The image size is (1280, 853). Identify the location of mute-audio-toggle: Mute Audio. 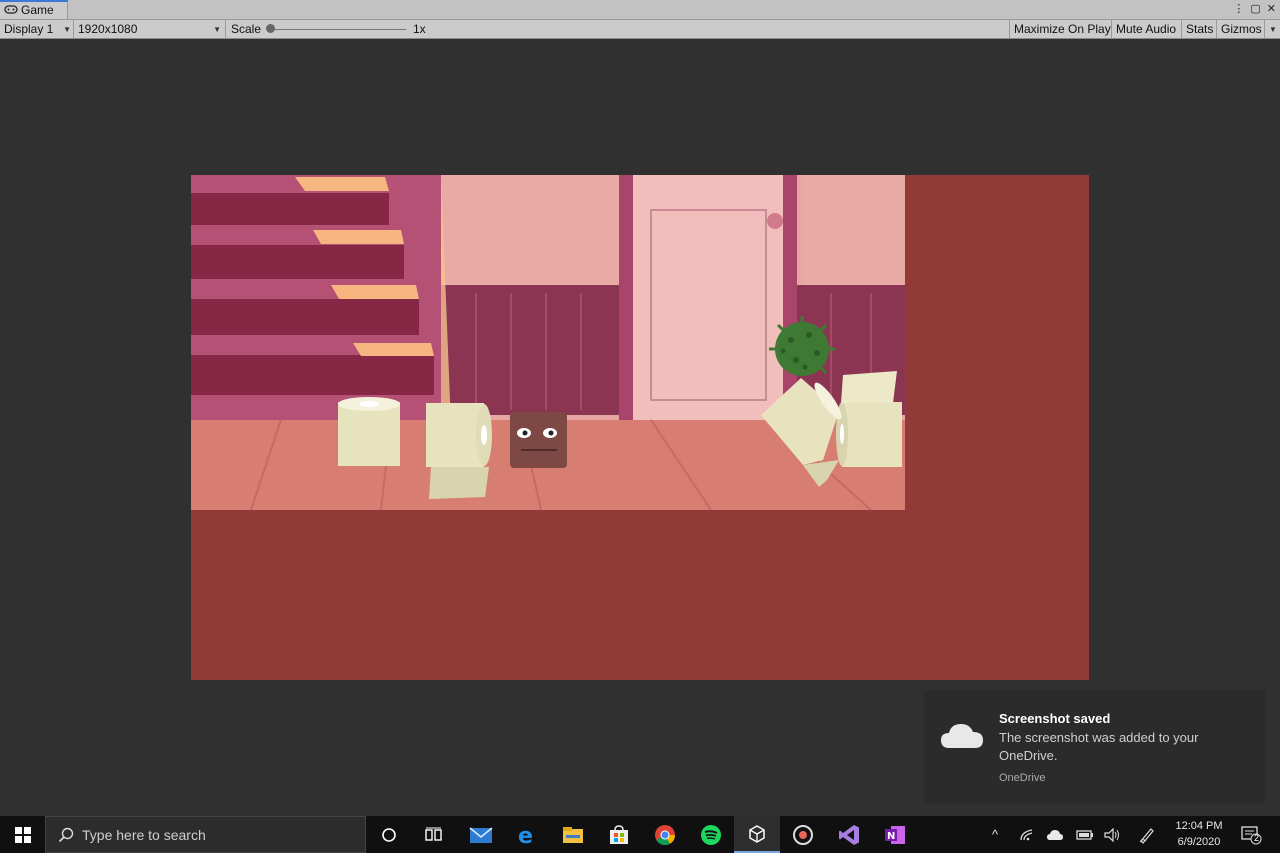
(1145, 29).